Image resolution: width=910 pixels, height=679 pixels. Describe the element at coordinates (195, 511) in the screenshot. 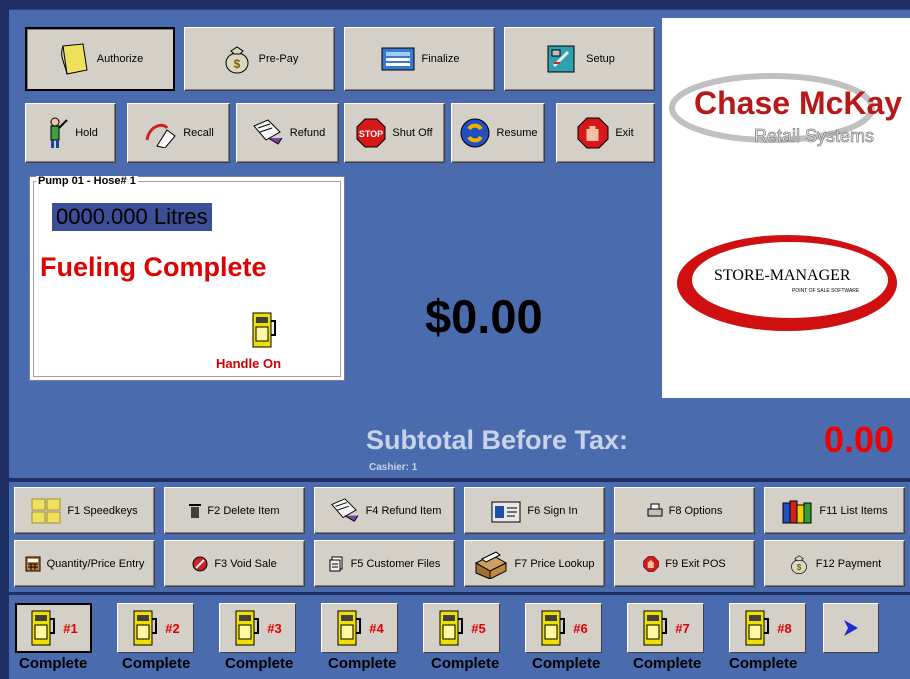

I see `trash-icon` at that location.